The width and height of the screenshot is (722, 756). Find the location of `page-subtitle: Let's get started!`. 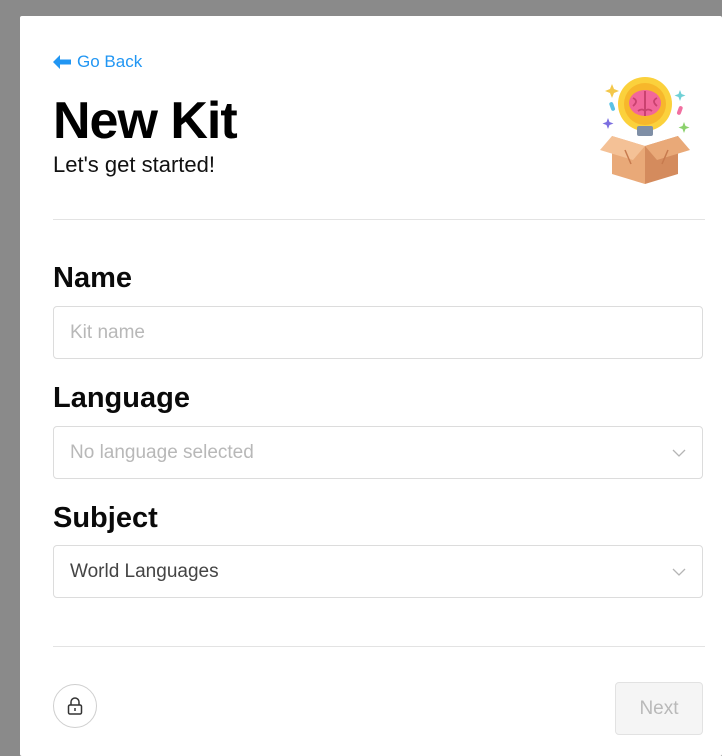

page-subtitle: Let's get started! is located at coordinates (134, 164).